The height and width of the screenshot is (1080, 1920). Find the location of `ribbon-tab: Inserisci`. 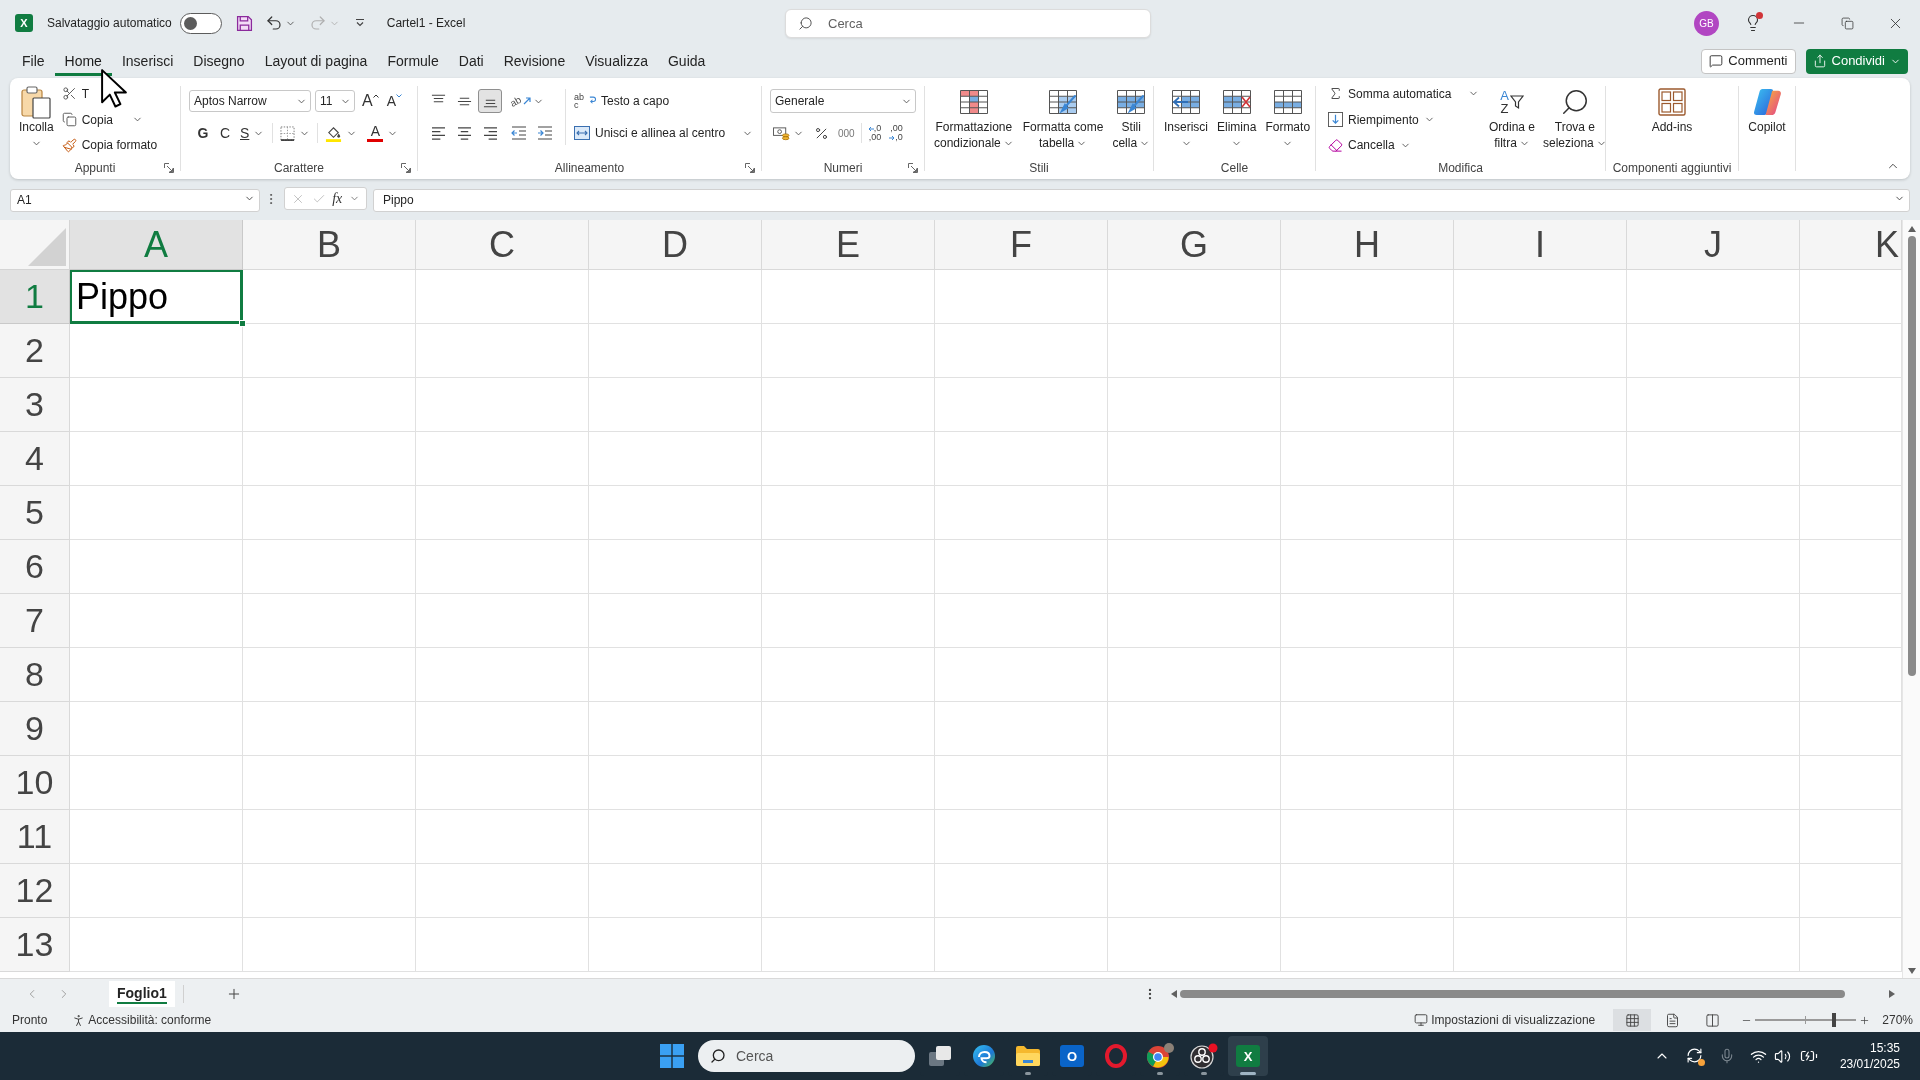

ribbon-tab: Inserisci is located at coordinates (147, 61).